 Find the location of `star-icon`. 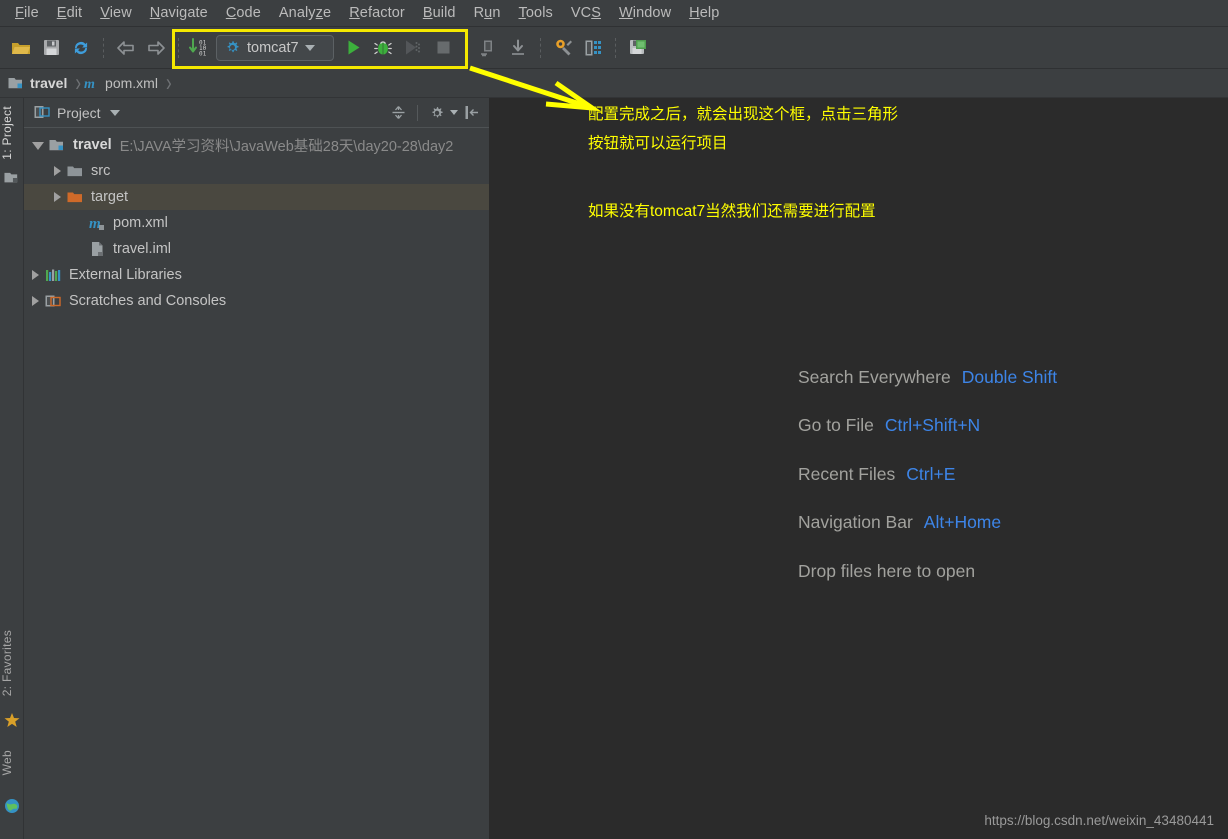

star-icon is located at coordinates (12, 720).